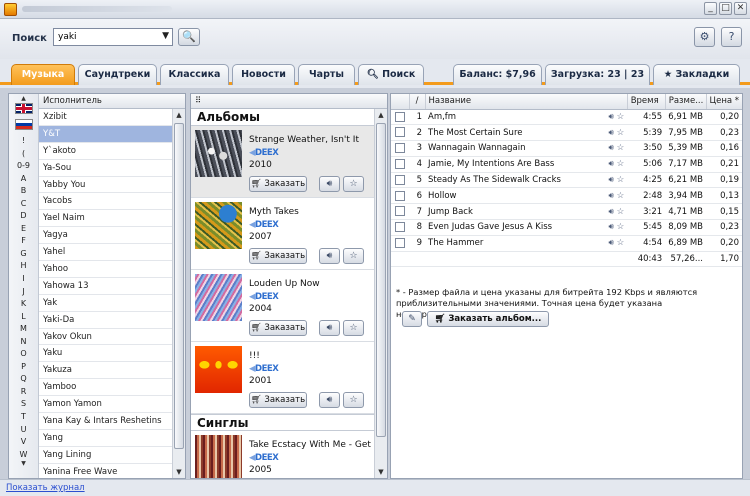  I want to click on artist-list-item: Yacobs, so click(105, 202).